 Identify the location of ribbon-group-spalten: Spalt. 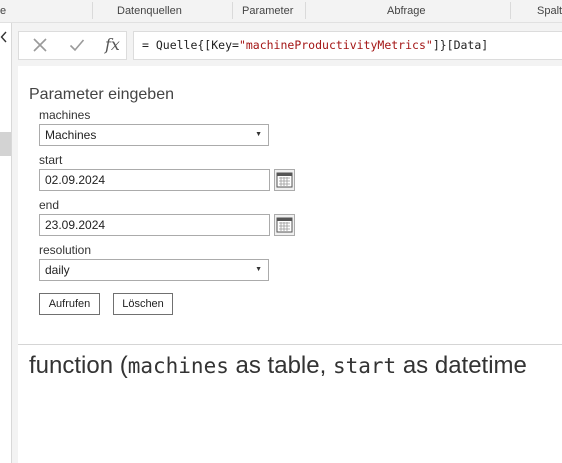
(549, 11).